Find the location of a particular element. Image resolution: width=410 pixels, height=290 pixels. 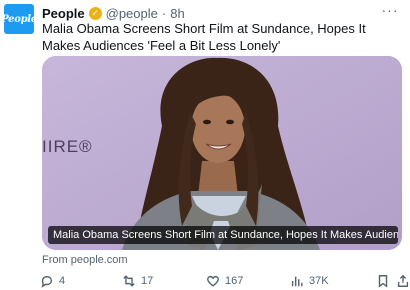

backdrop-text: IIRE® is located at coordinates (67, 146).